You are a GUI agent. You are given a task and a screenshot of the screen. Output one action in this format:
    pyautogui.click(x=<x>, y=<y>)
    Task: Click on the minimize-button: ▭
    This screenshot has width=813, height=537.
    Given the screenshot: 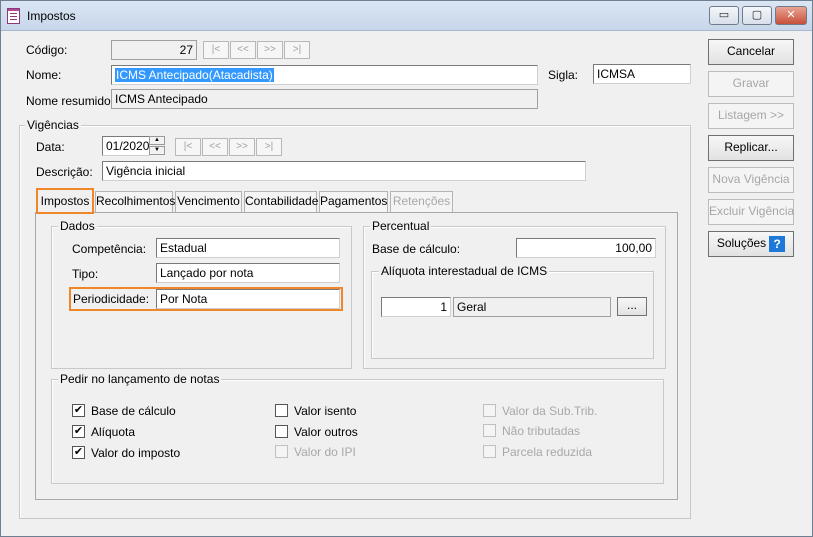 What is the action you would take?
    pyautogui.click(x=724, y=15)
    